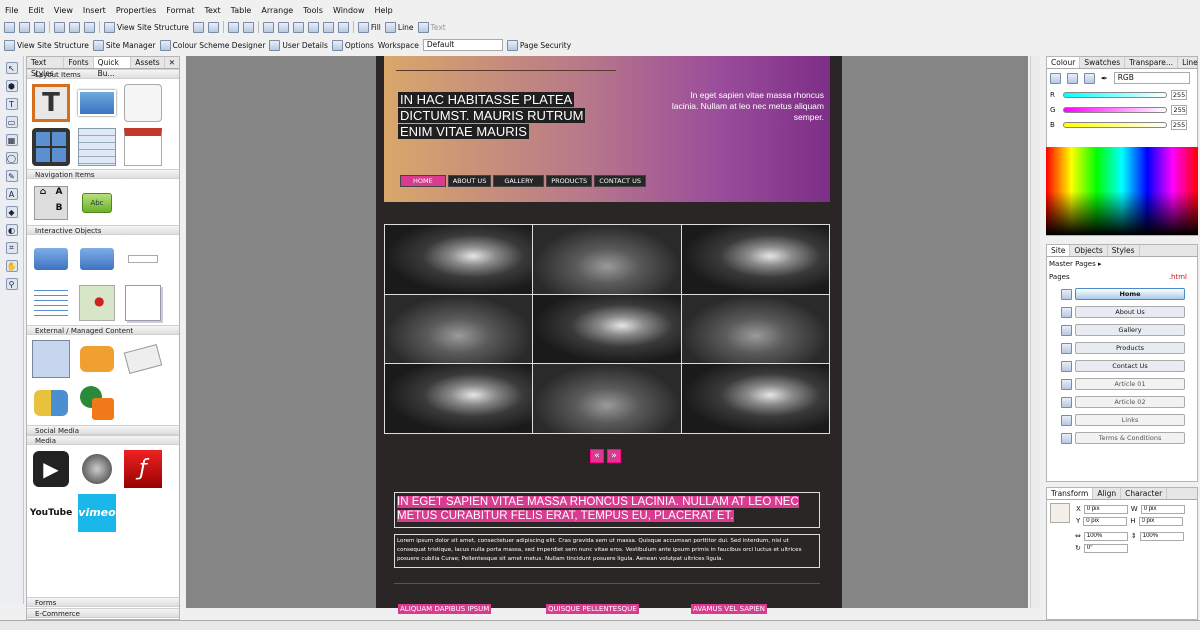 Image resolution: width=1200 pixels, height=630 pixels. Describe the element at coordinates (1035, 332) in the screenshot. I see `canvas-scrollbar` at that location.